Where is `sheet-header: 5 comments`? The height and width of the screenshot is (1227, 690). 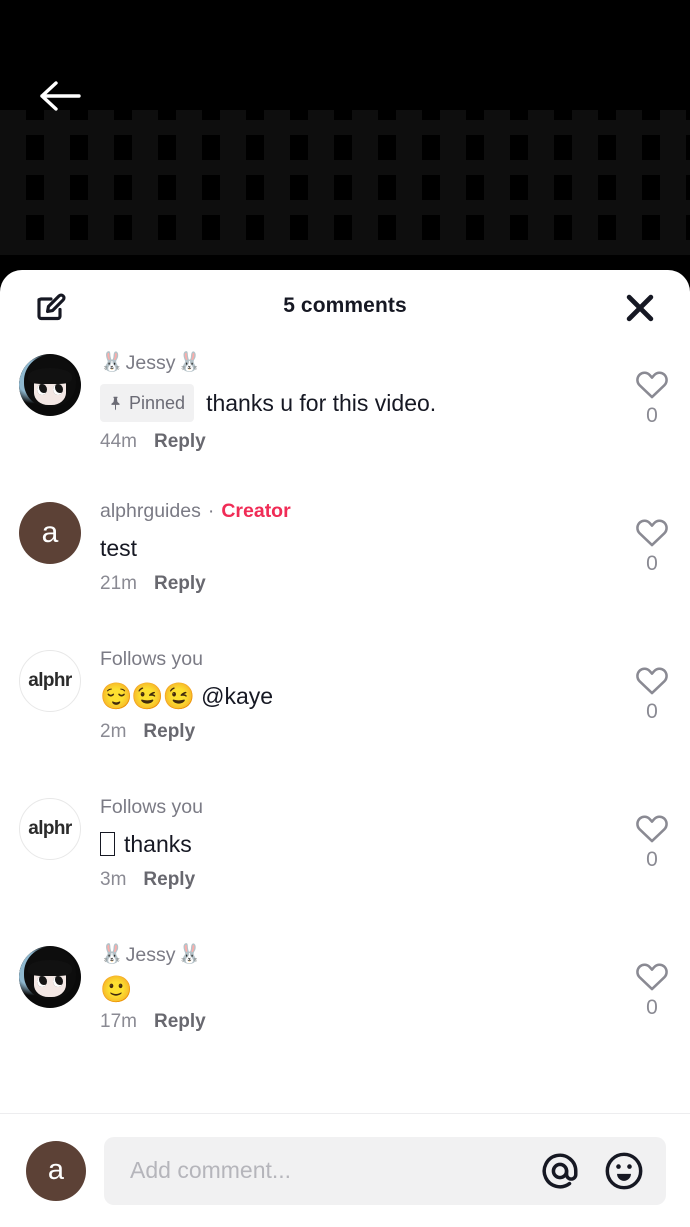 sheet-header: 5 comments is located at coordinates (345, 306).